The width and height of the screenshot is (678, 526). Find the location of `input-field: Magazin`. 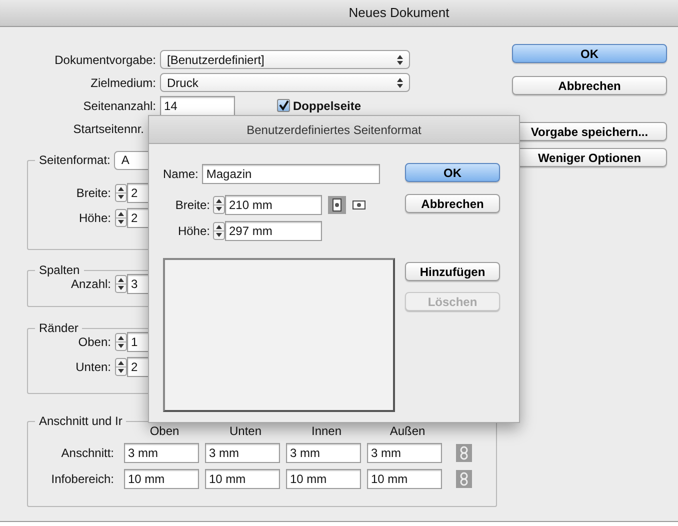

input-field: Magazin is located at coordinates (291, 174).